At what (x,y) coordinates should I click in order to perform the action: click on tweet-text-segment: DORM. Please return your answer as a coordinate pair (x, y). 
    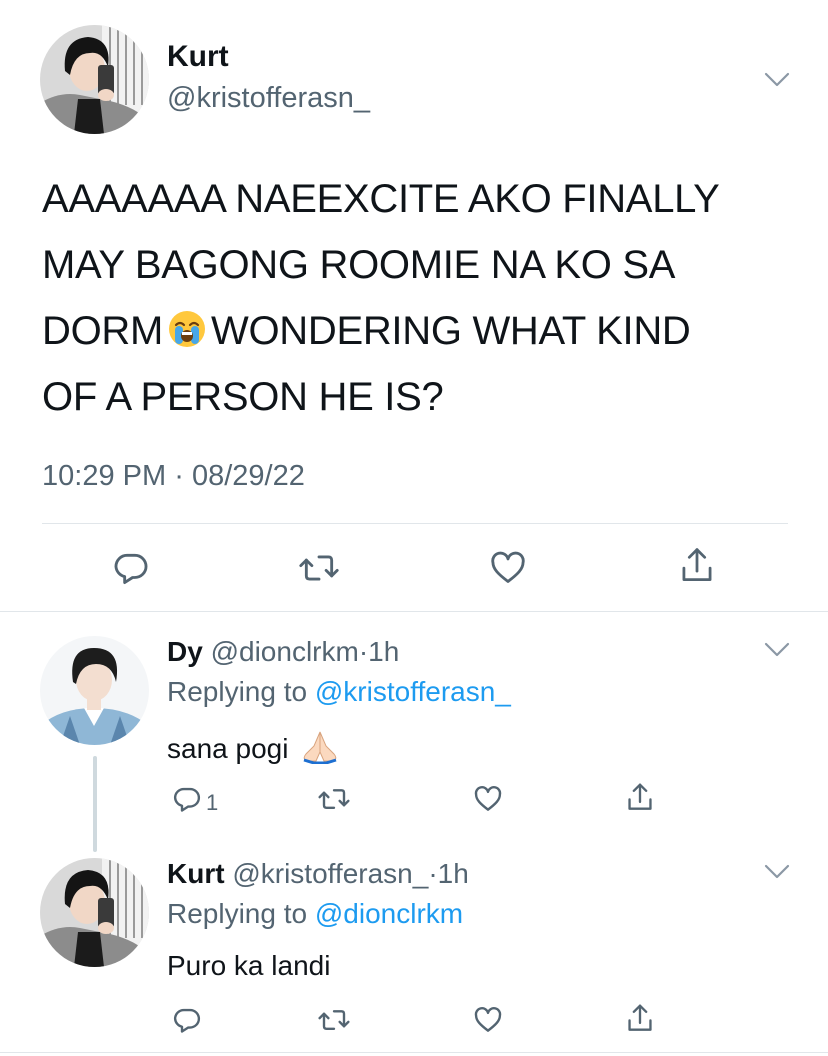
    Looking at the image, I should click on (103, 331).